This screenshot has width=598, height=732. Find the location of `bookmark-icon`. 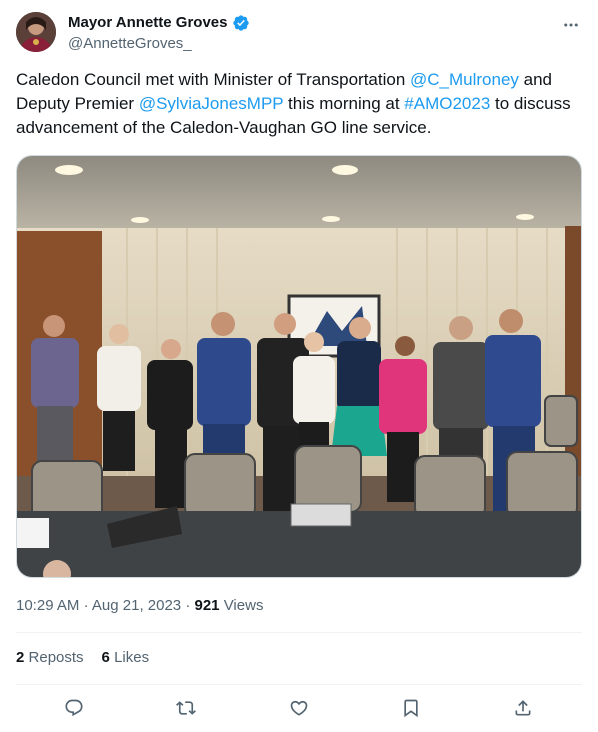

bookmark-icon is located at coordinates (411, 708).